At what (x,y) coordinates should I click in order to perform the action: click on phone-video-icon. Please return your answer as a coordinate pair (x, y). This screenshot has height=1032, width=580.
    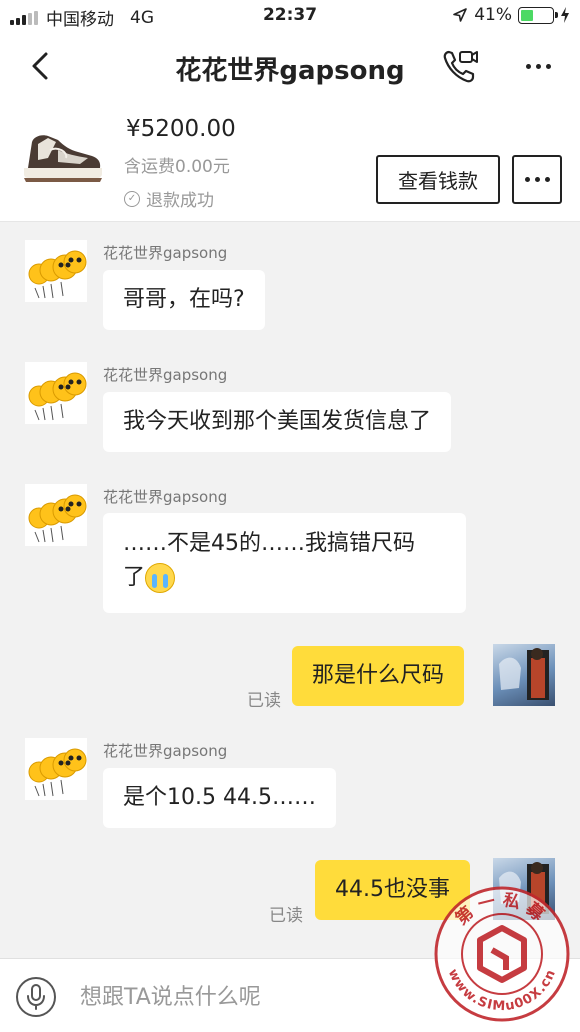
    Looking at the image, I should click on (460, 66).